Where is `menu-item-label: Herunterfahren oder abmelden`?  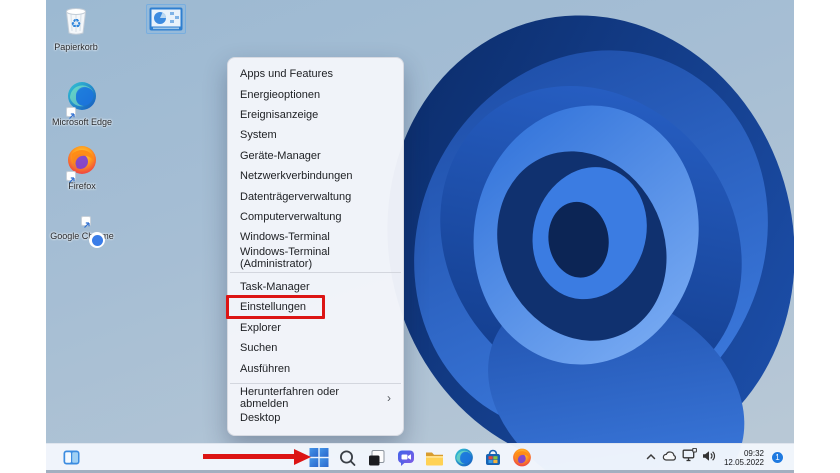
menu-item-label: Herunterfahren oder abmelden is located at coordinates (290, 398).